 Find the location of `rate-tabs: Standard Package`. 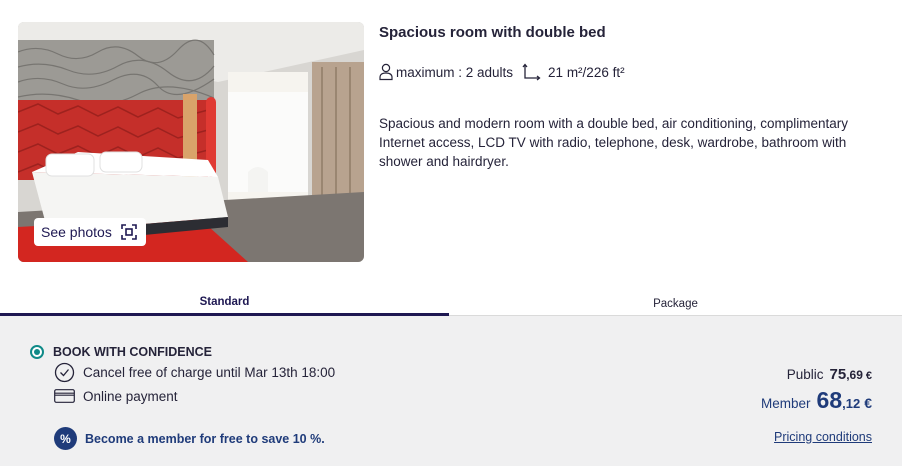

rate-tabs: Standard Package is located at coordinates (451, 304).